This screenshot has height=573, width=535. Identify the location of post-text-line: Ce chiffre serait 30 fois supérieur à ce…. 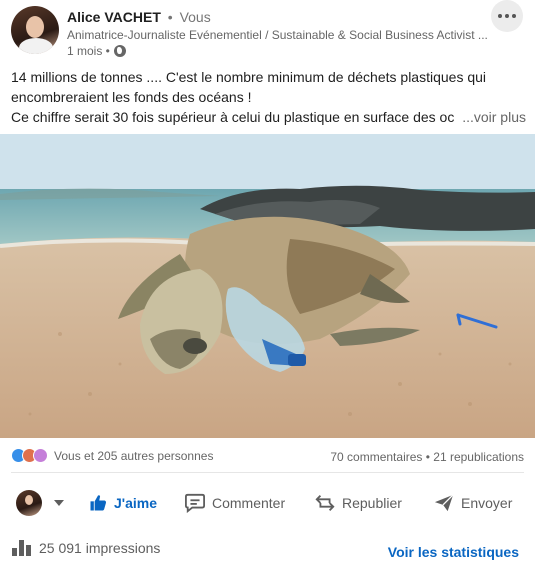
(233, 117).